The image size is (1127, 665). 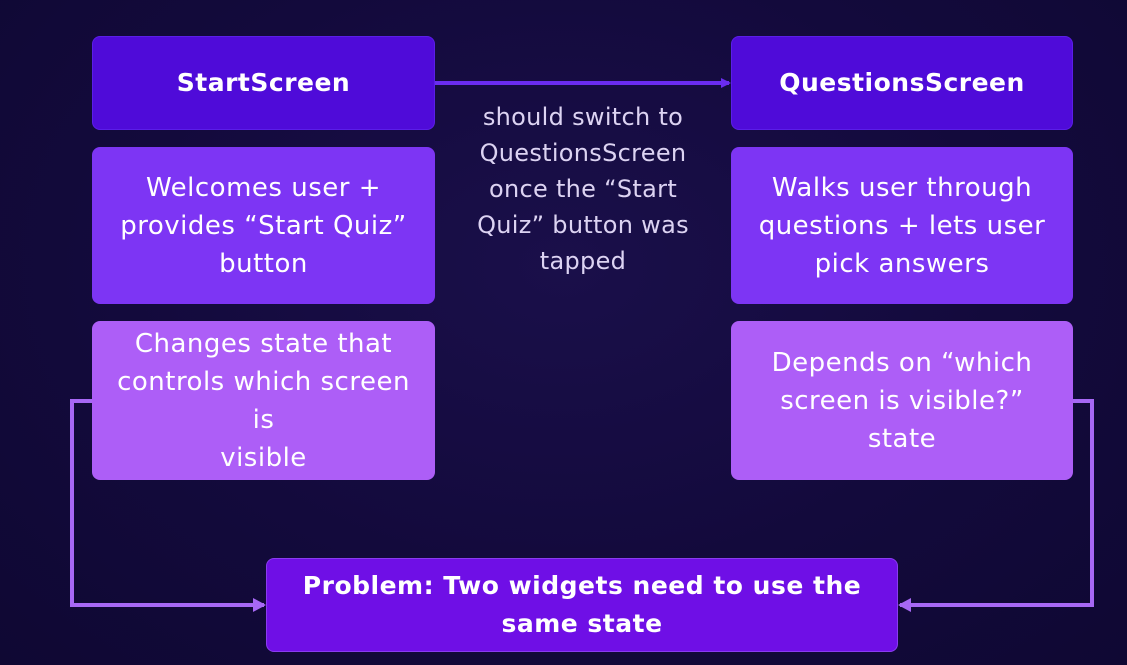 I want to click on transition-label-line: should switch to, so click(x=583, y=117).